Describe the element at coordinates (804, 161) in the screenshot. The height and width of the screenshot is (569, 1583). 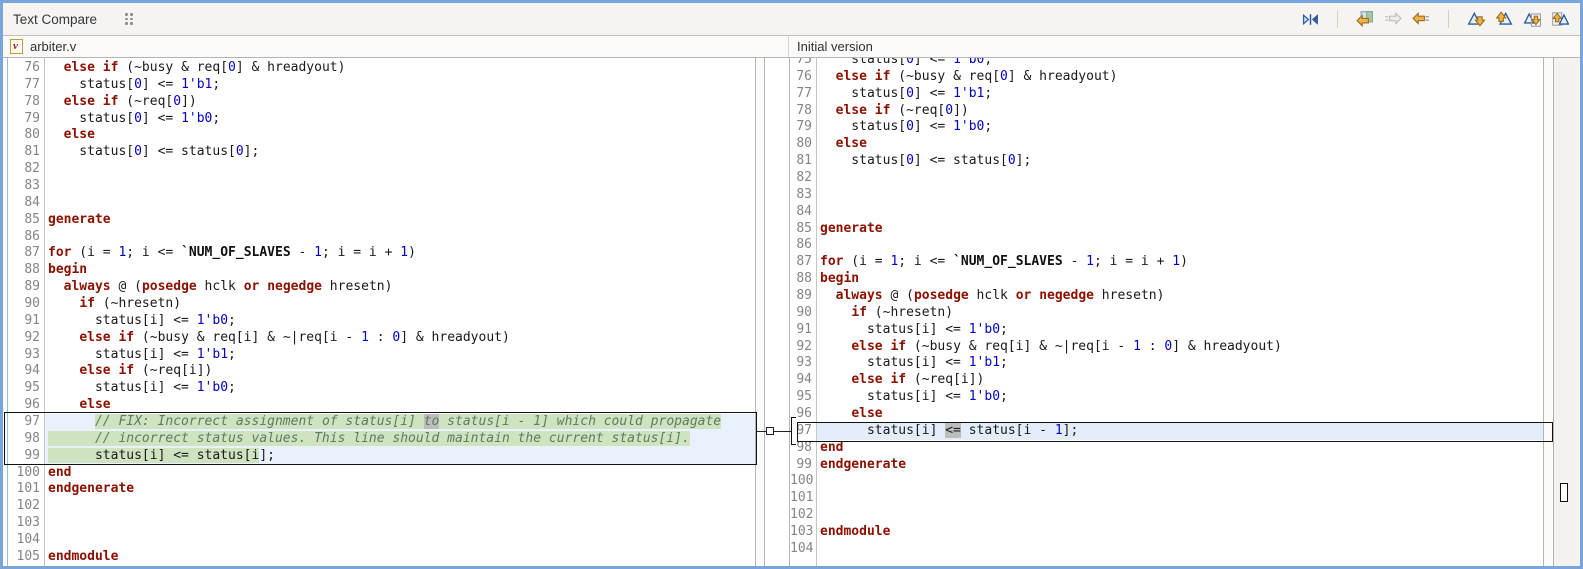
I see `line-number: 81` at that location.